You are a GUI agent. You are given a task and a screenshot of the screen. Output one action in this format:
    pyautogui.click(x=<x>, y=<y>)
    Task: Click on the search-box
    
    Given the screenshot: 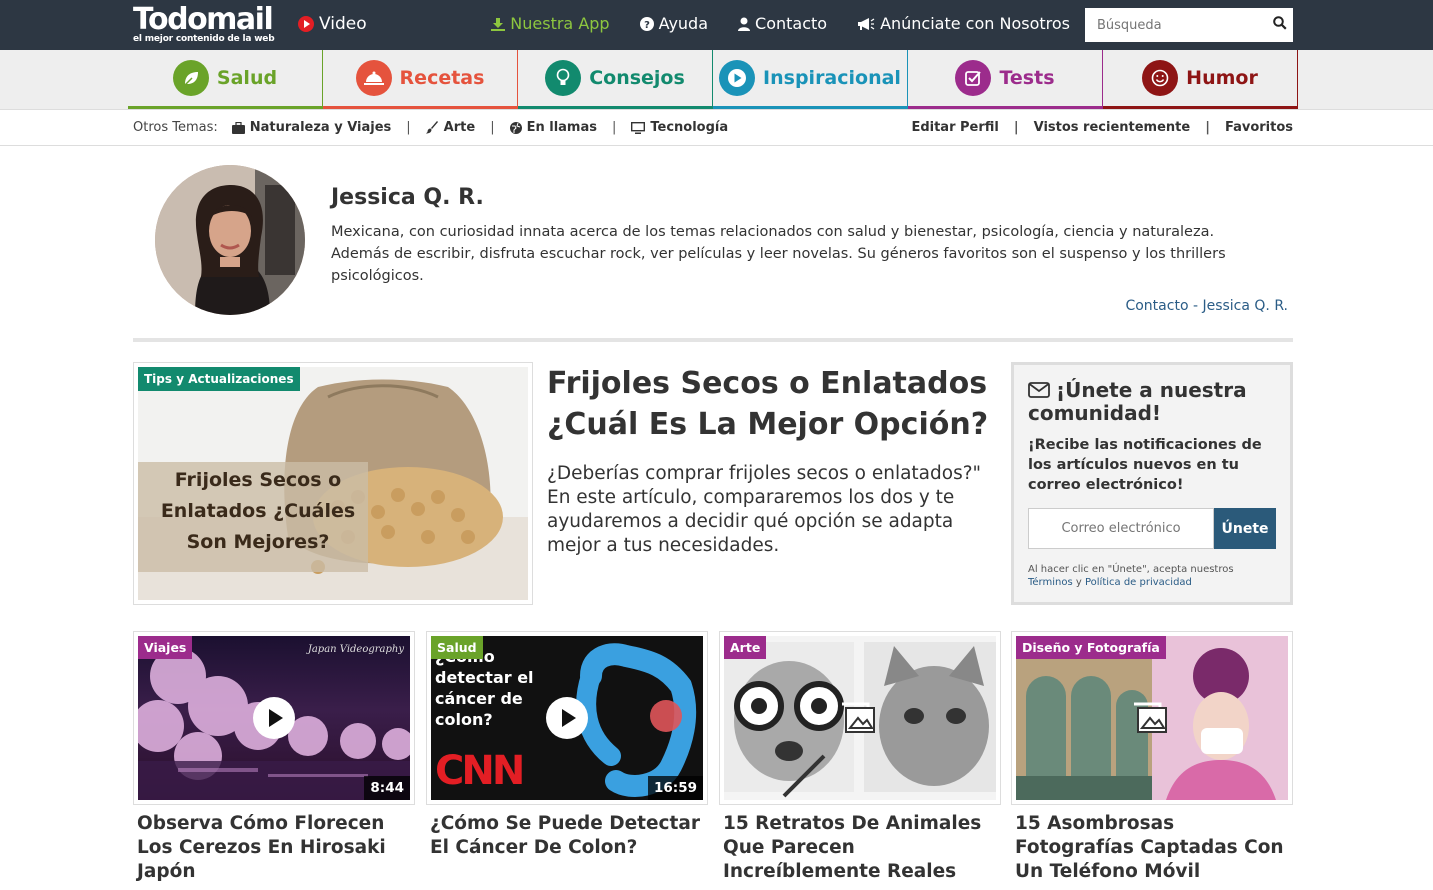 What is the action you would take?
    pyautogui.click(x=1189, y=25)
    